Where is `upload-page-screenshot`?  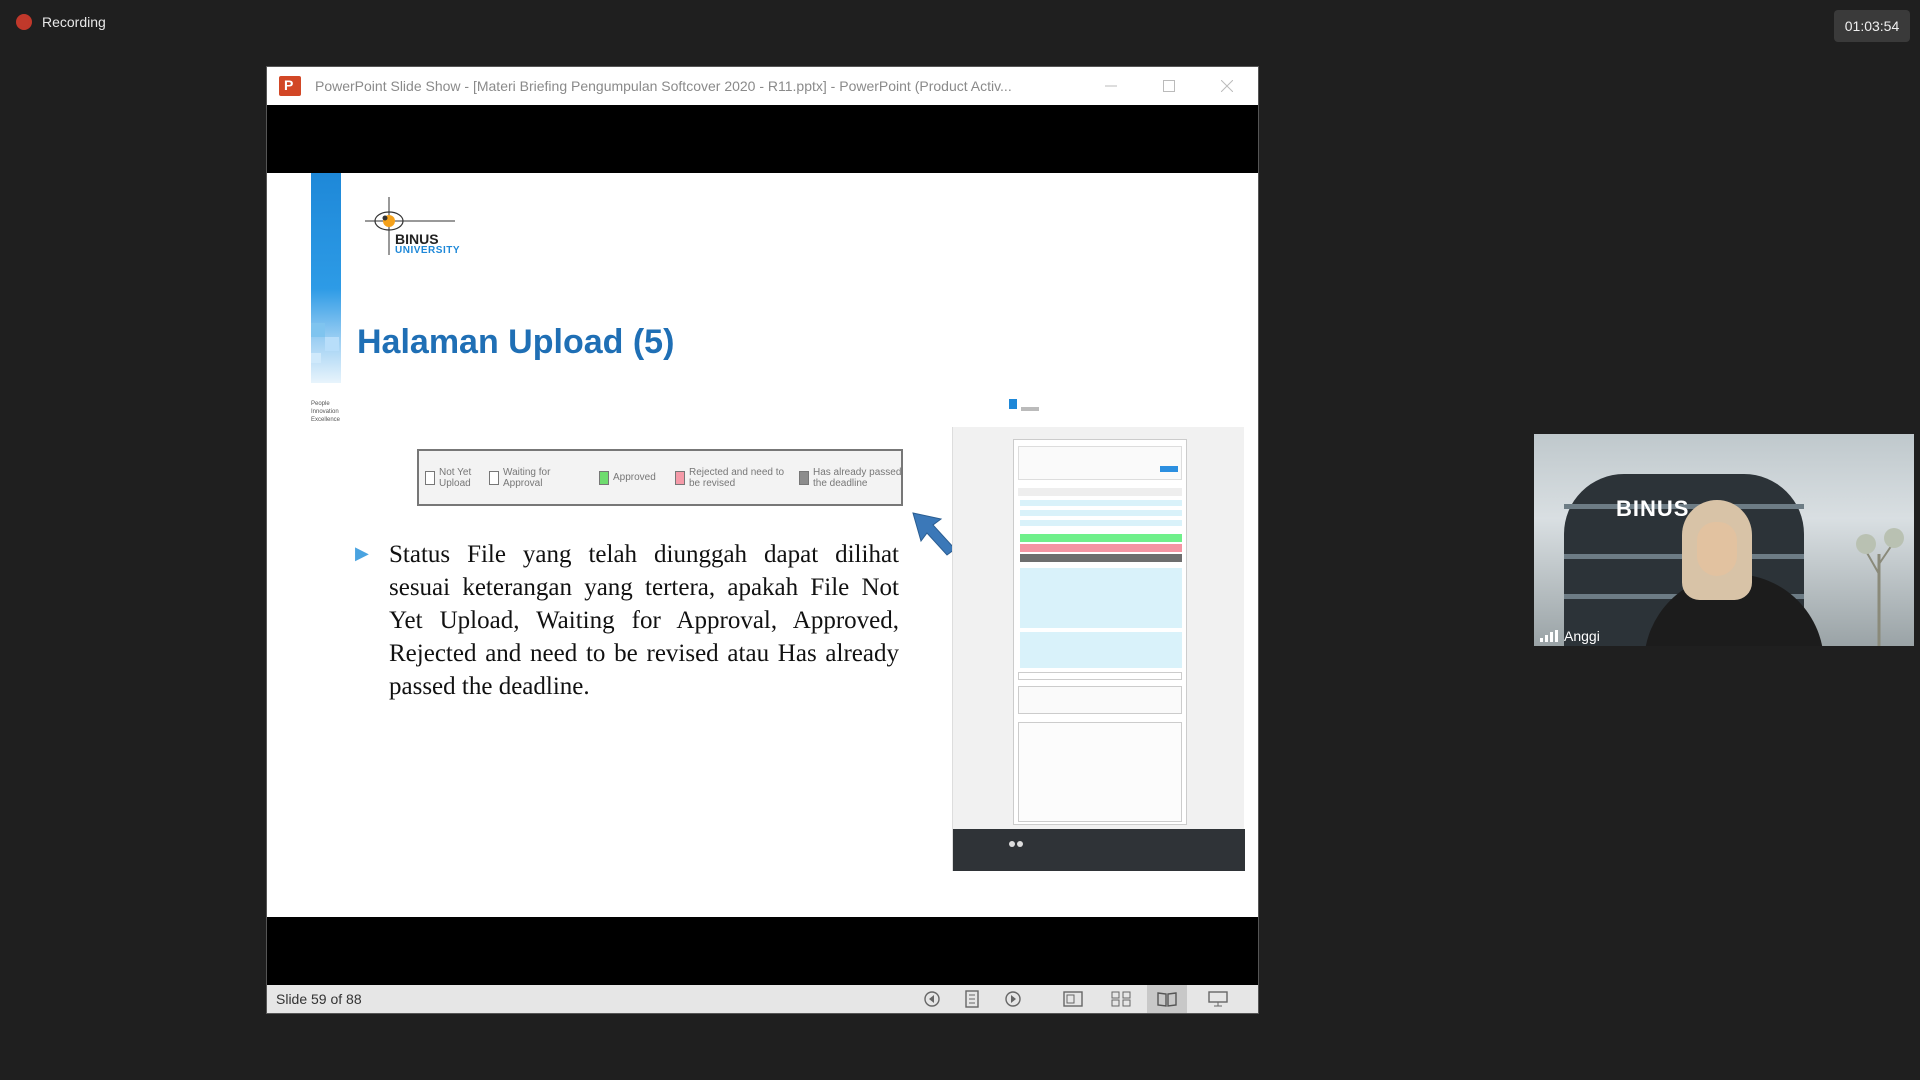
upload-page-screenshot is located at coordinates (1098, 634).